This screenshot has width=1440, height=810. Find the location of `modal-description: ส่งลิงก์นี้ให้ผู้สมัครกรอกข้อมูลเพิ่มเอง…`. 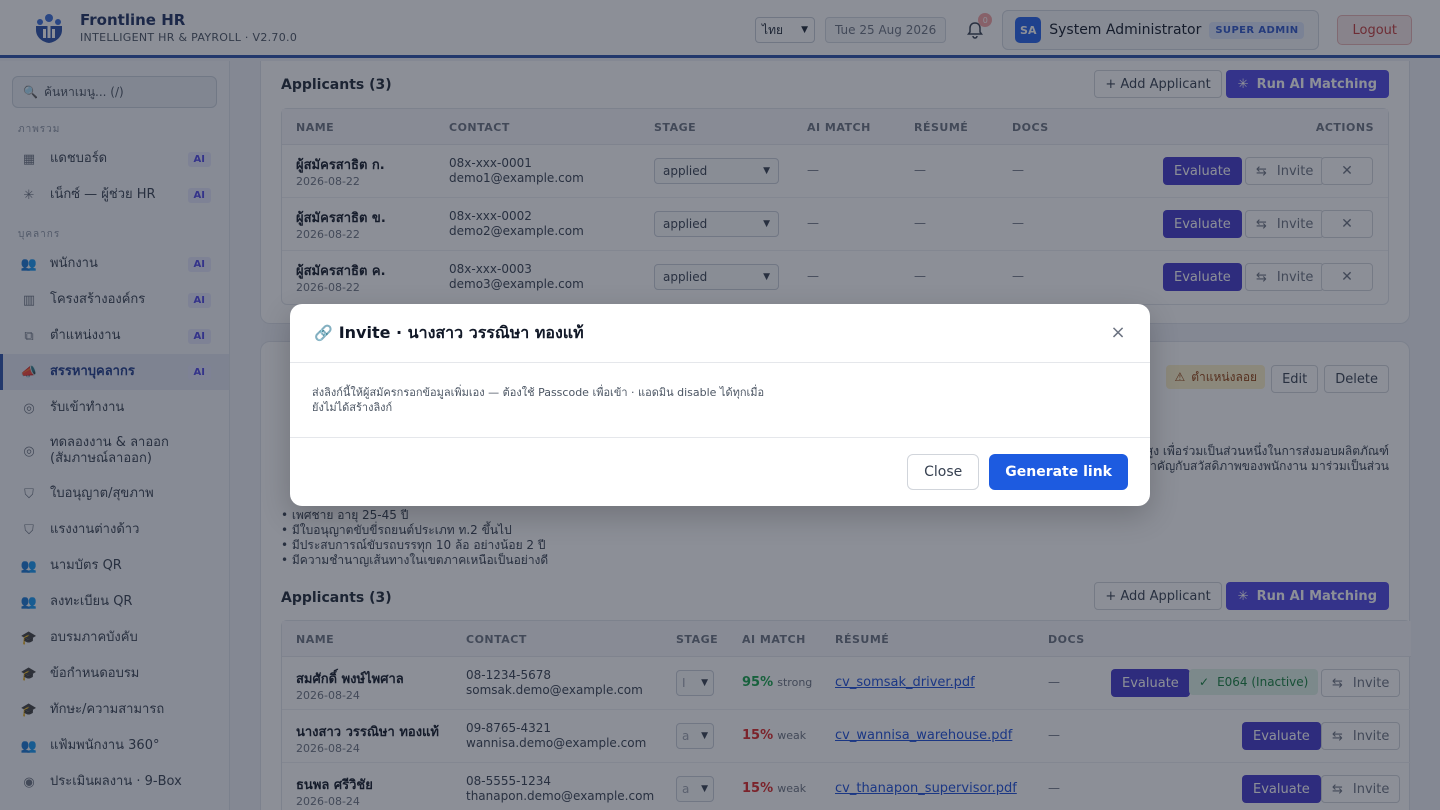

modal-description: ส่งลิงก์นี้ให้ผู้สมัครกรอกข้อมูลเพิ่มเอง… is located at coordinates (538, 392).